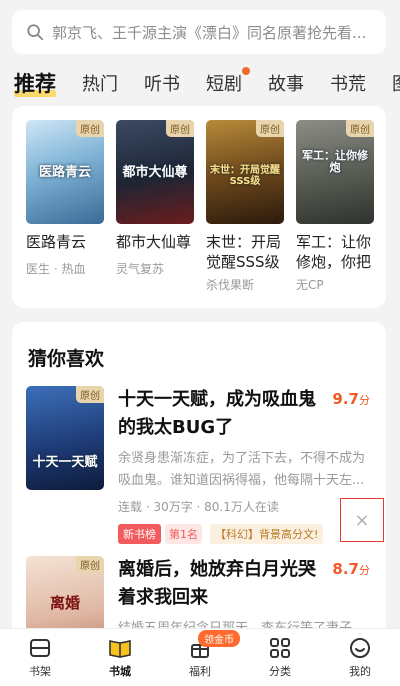 The height and width of the screenshot is (686, 400). What do you see at coordinates (396, 83) in the screenshot?
I see `tab-more: 图:` at bounding box center [396, 83].